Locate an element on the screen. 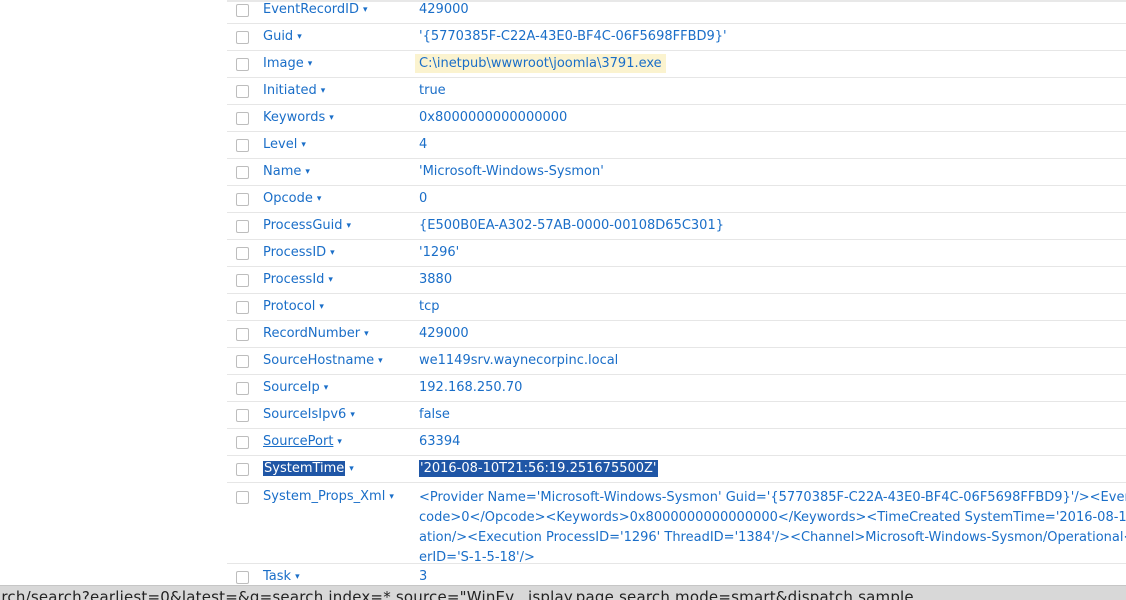 The height and width of the screenshot is (600, 1126). field-row-eventrecordid: EventRecordID ▾ 429000 is located at coordinates (676, 12).